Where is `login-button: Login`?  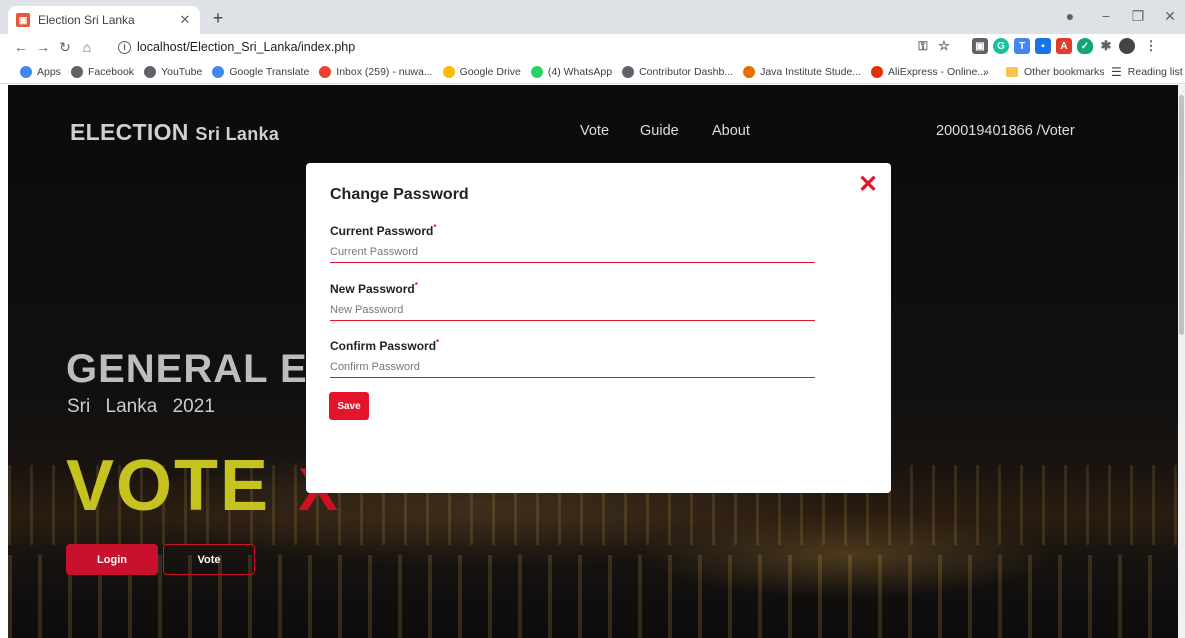 login-button: Login is located at coordinates (112, 559).